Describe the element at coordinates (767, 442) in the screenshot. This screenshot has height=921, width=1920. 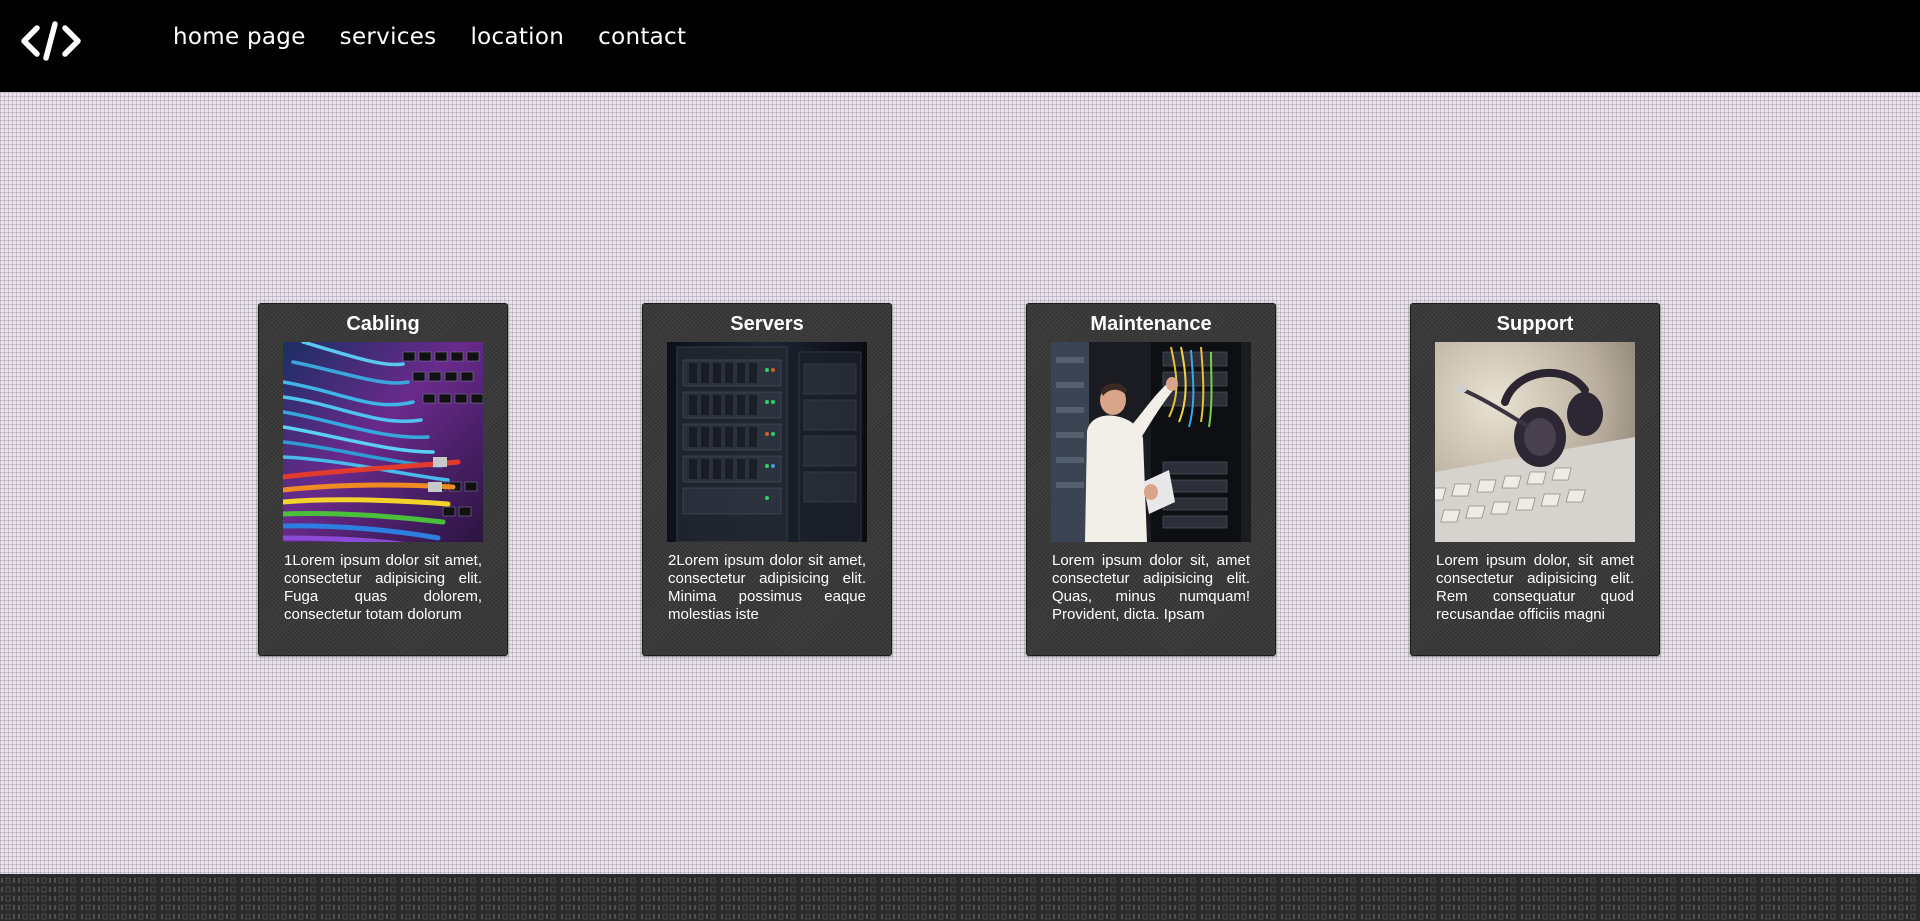
I see `server-rack-photo` at that location.